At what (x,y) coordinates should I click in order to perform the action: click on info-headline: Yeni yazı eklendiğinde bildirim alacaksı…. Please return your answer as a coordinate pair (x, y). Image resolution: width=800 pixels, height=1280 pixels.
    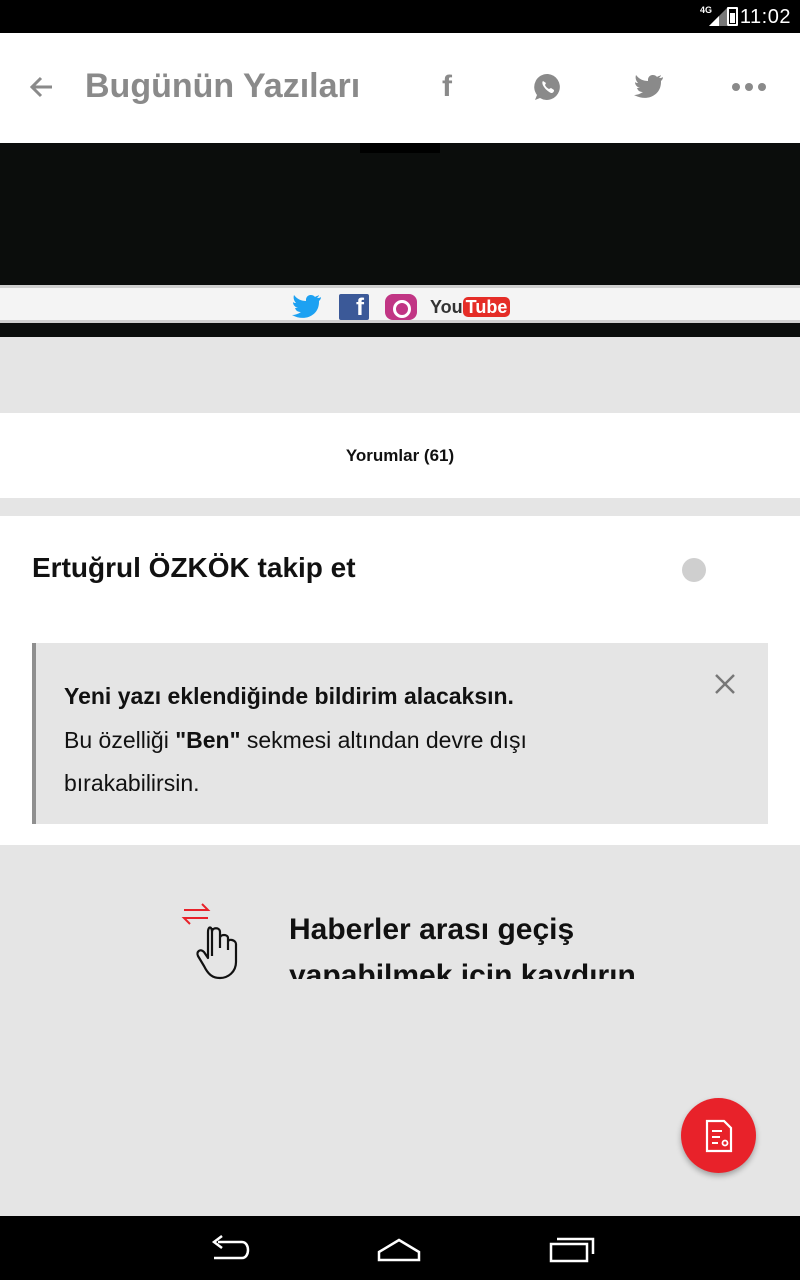
    Looking at the image, I should click on (289, 696).